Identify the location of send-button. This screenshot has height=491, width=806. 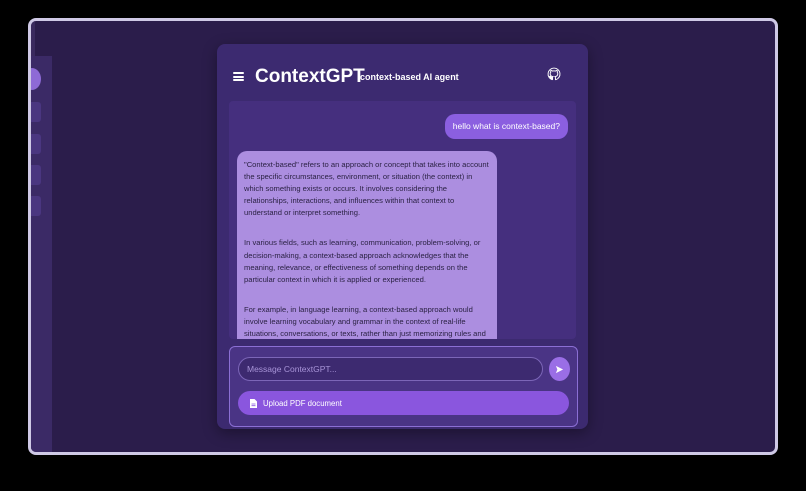
(559, 369).